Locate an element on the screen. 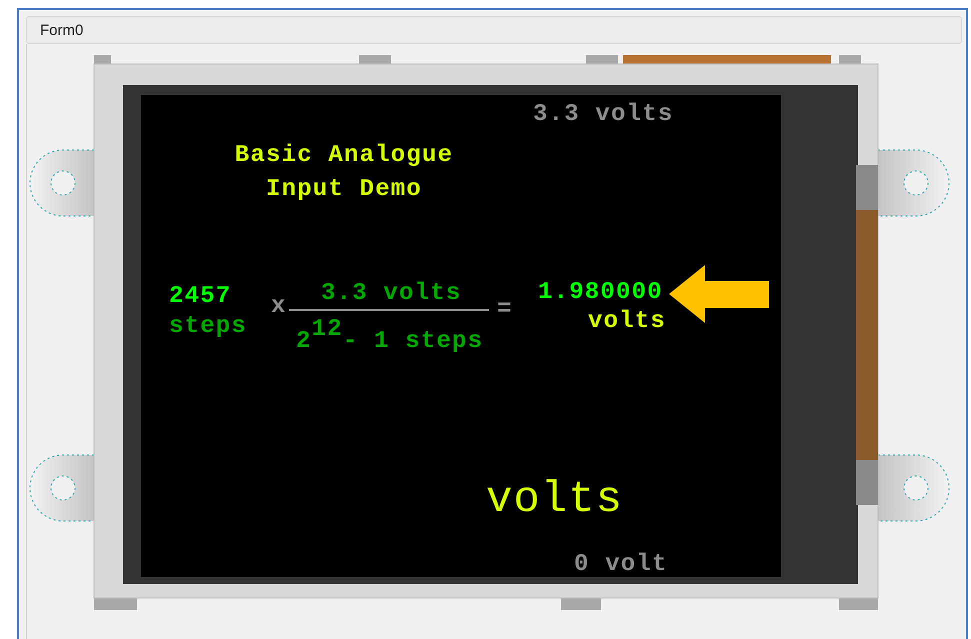  fraction-numerator: 3.3 volts is located at coordinates (391, 294).